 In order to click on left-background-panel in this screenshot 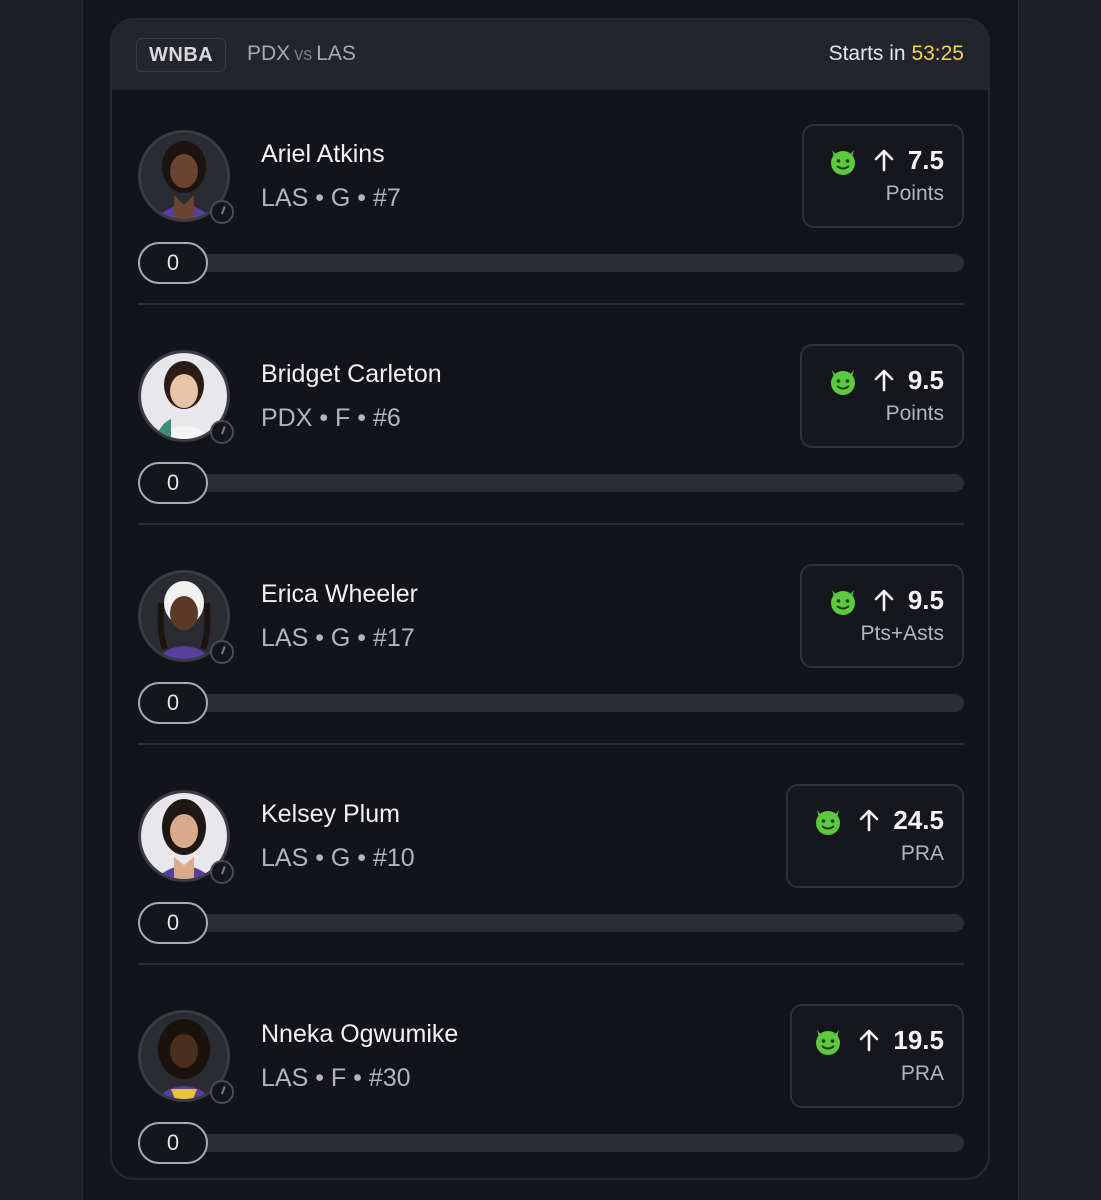, I will do `click(41, 600)`.